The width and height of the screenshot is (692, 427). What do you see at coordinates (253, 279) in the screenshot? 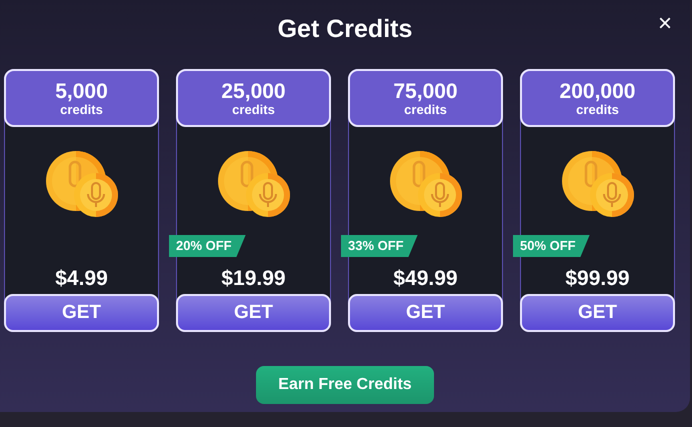
I see `price: $19.99` at bounding box center [253, 279].